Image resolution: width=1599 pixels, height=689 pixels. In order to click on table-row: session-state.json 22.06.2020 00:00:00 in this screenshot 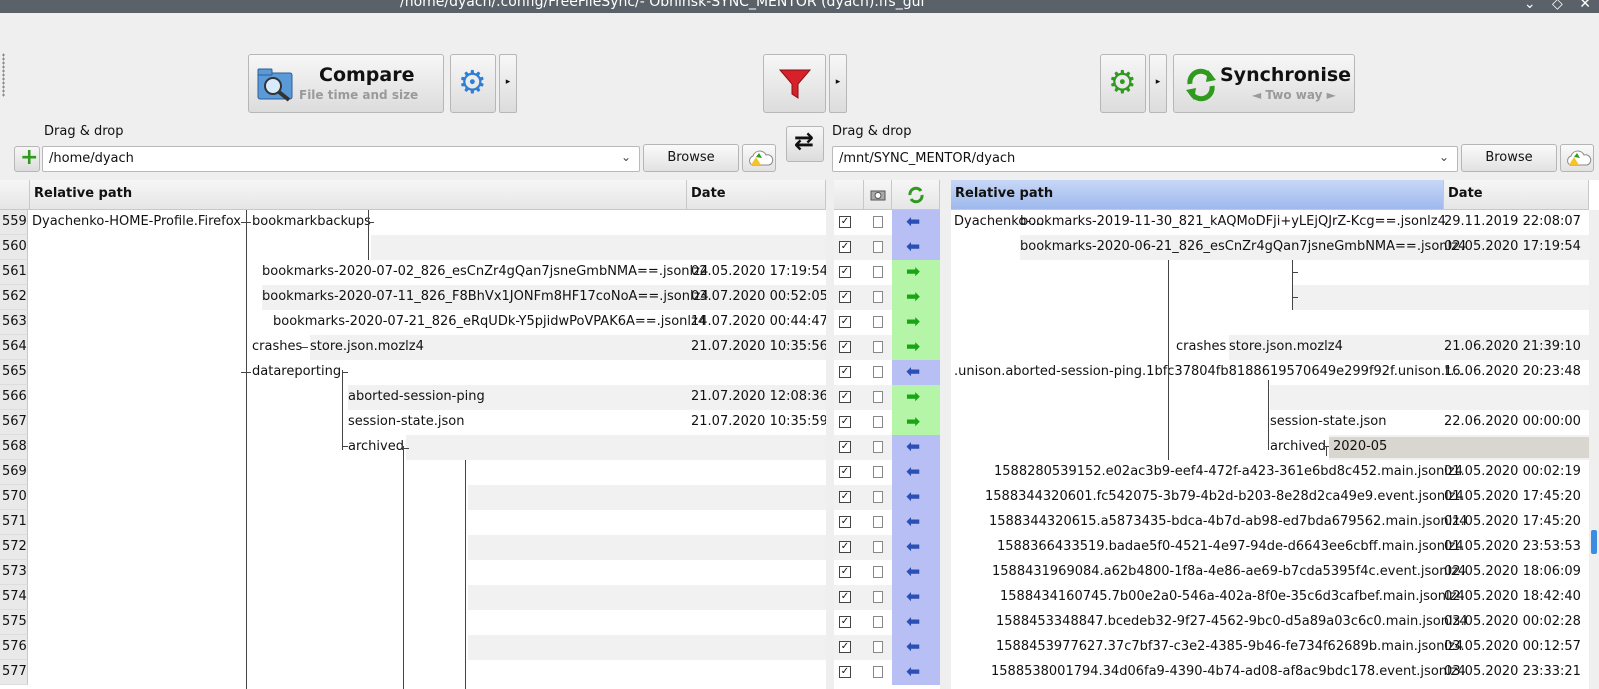, I will do `click(1270, 422)`.